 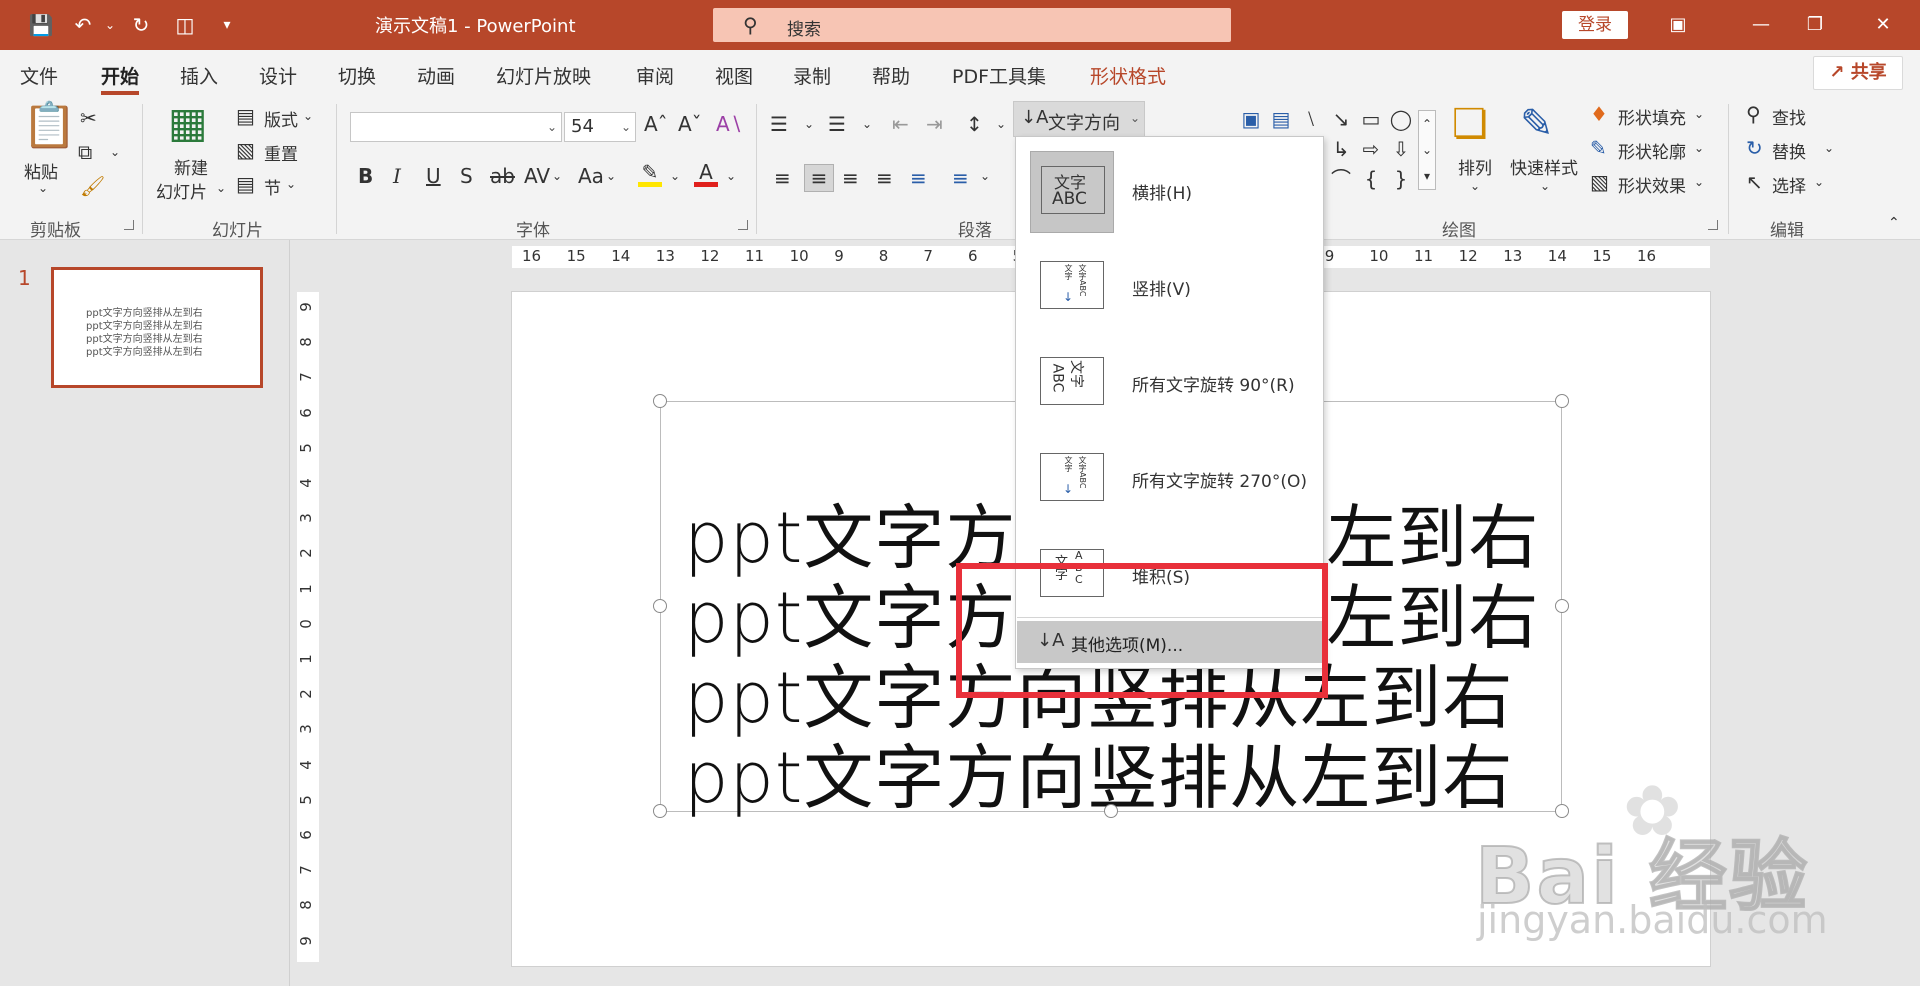 I want to click on minimize-icon: —, so click(x=1761, y=25).